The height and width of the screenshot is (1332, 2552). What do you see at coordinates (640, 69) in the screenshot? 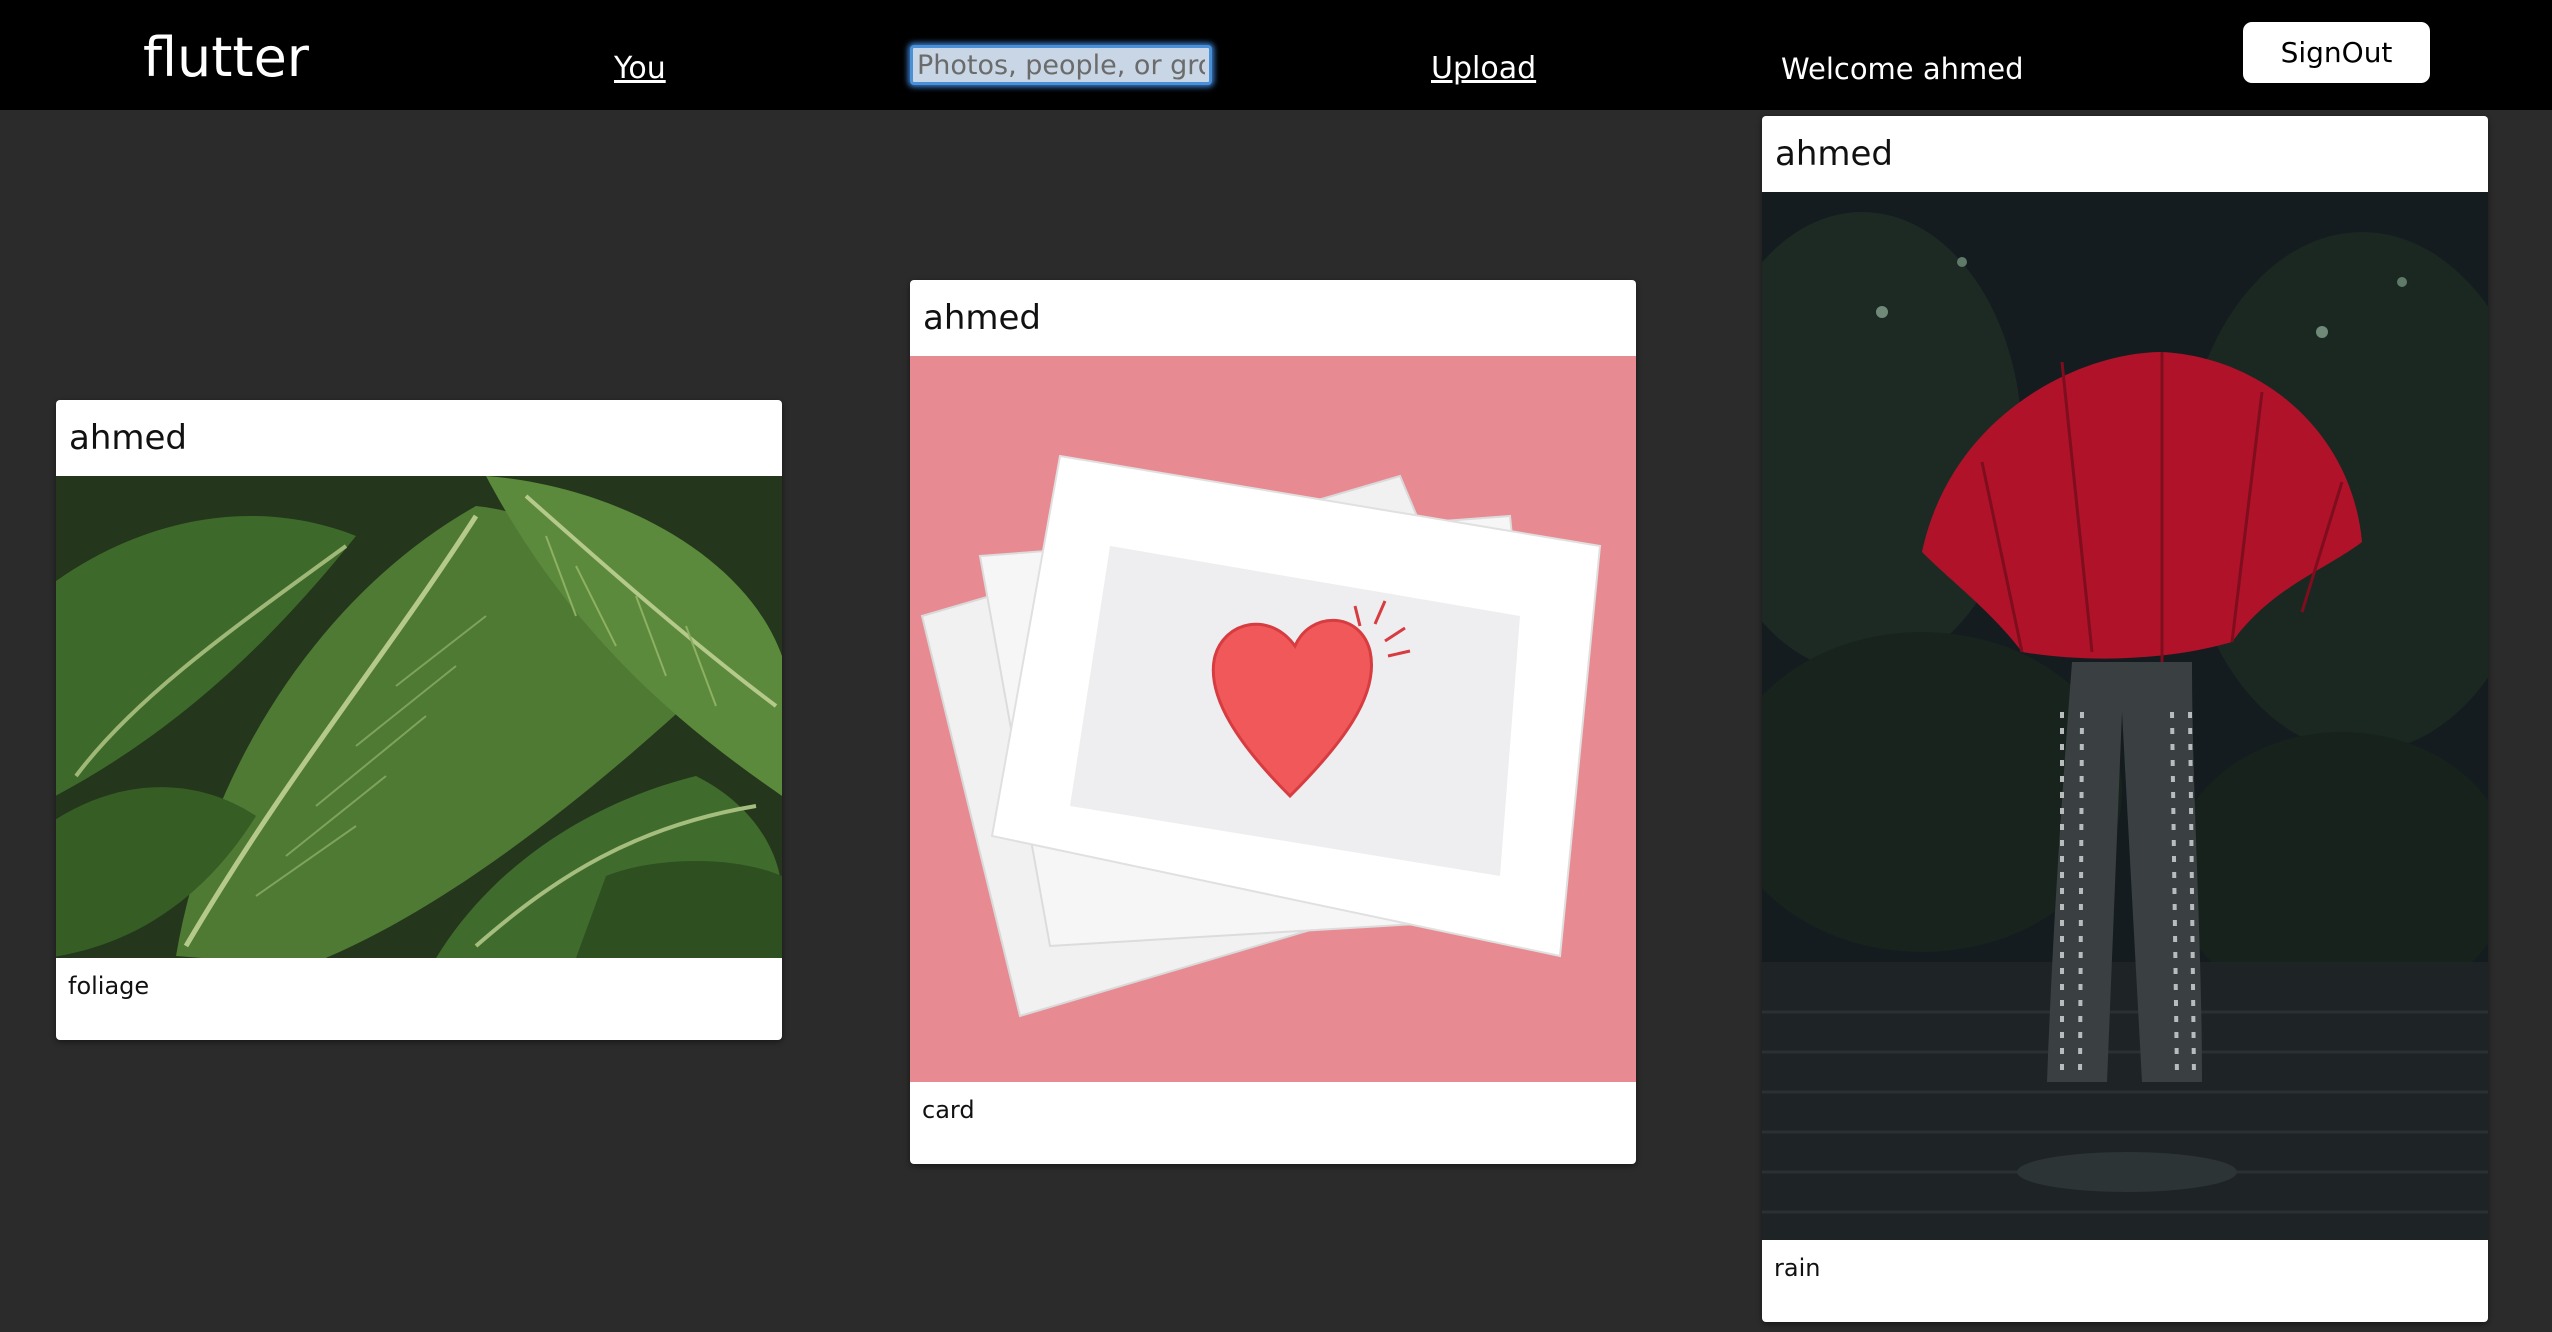
I see `nav-link-you: You` at bounding box center [640, 69].